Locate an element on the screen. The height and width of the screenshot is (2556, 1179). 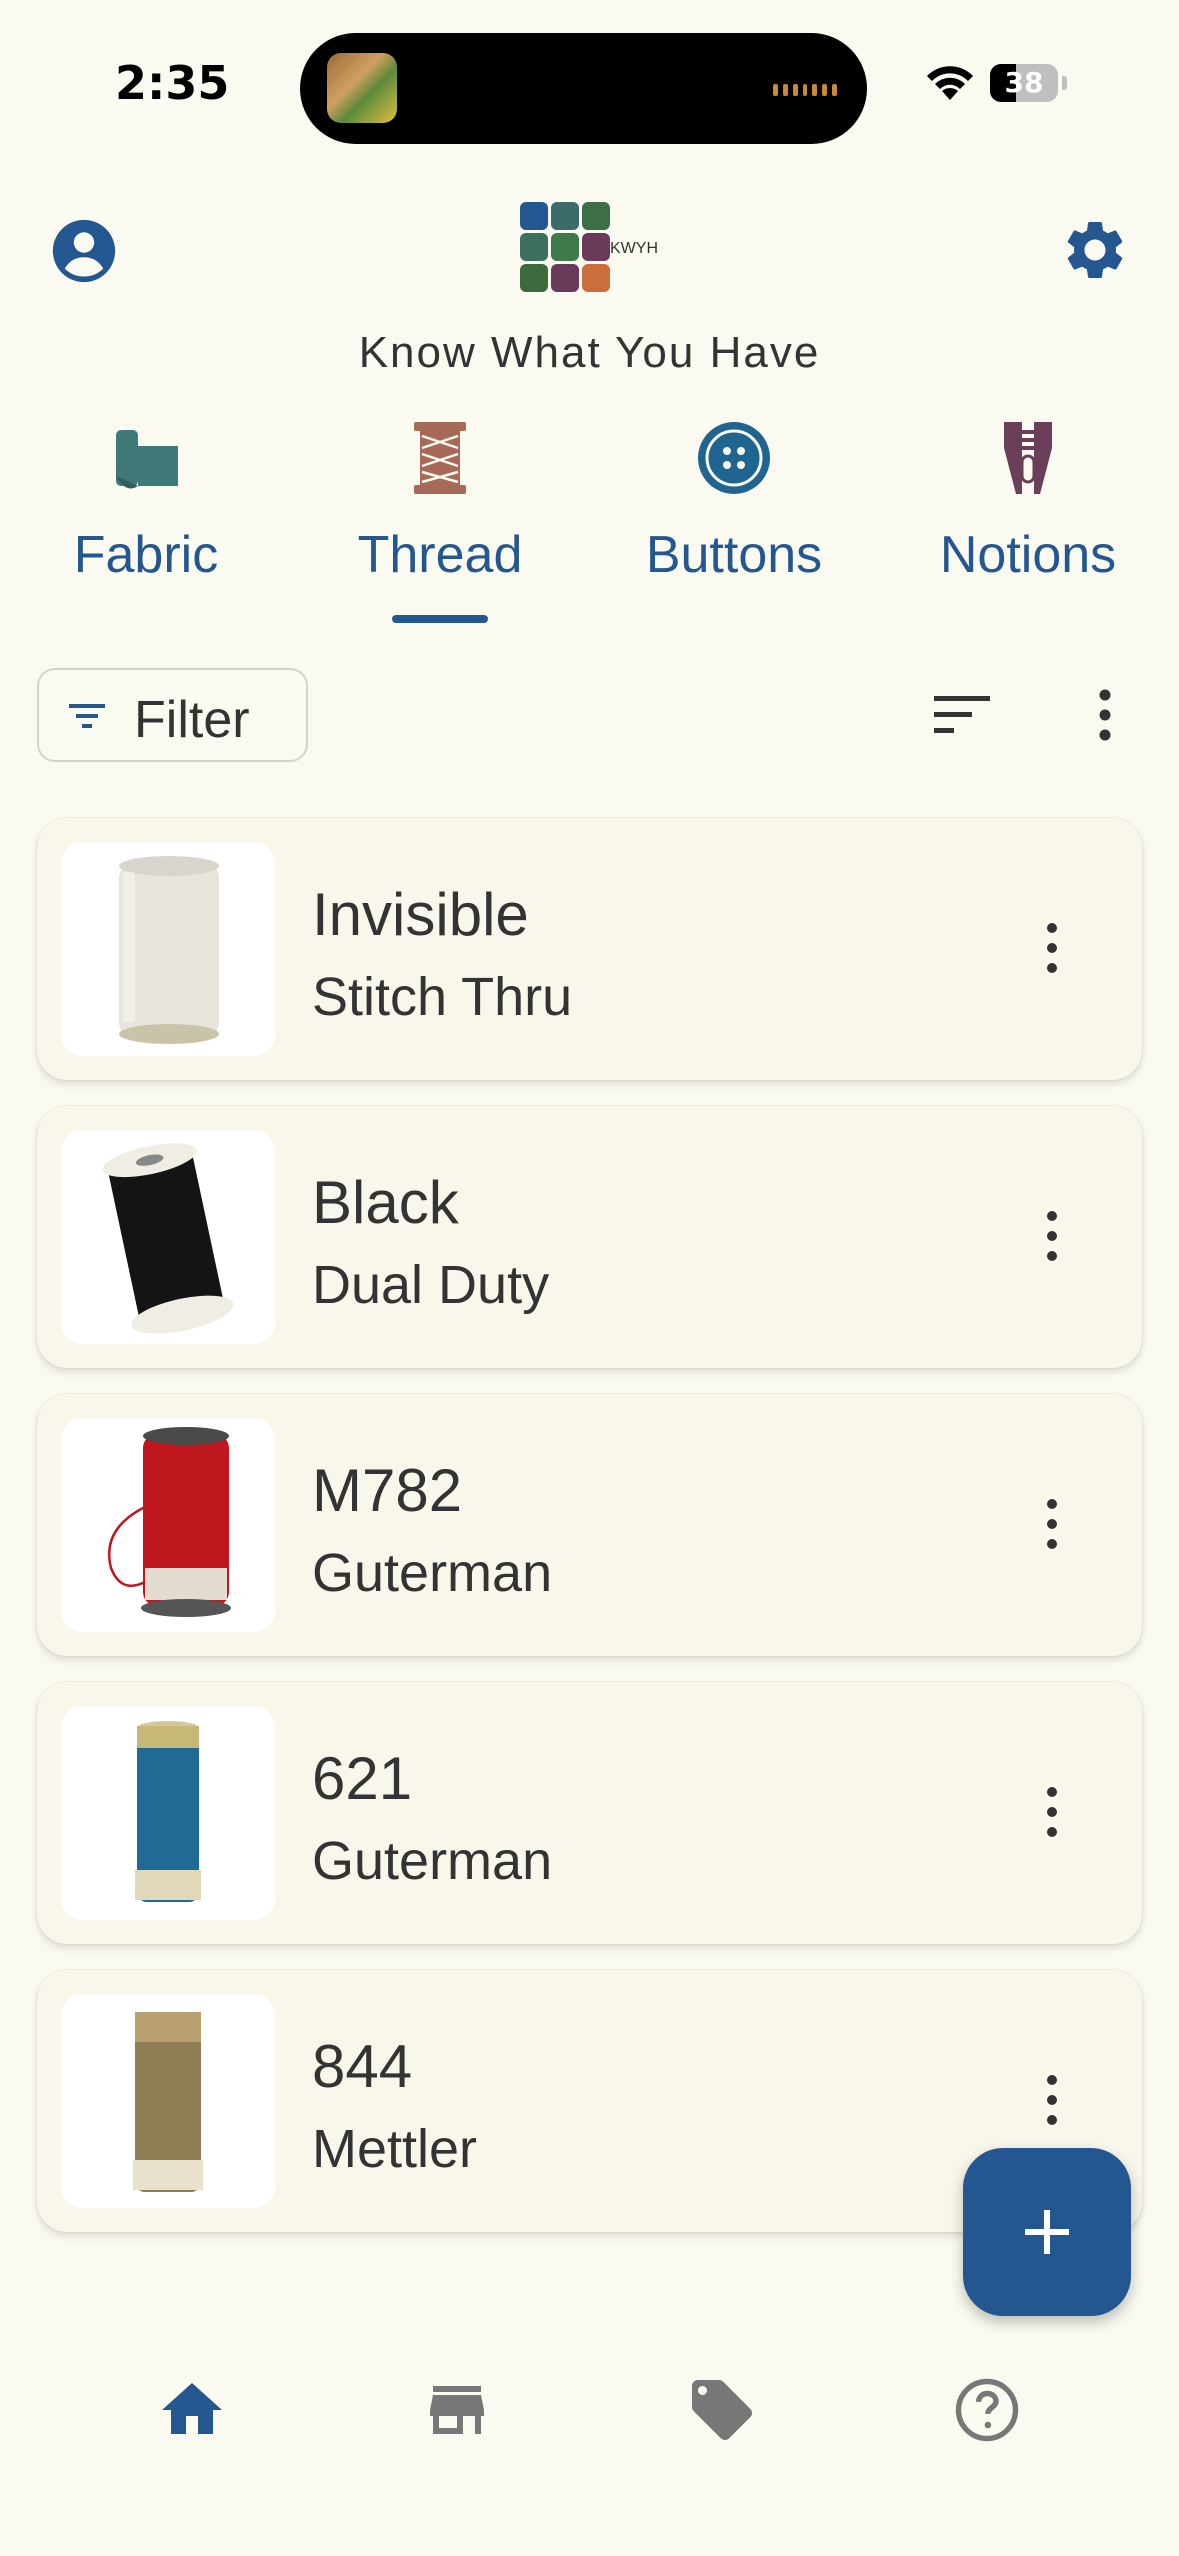
app-title: Know What You Have is located at coordinates (589, 352).